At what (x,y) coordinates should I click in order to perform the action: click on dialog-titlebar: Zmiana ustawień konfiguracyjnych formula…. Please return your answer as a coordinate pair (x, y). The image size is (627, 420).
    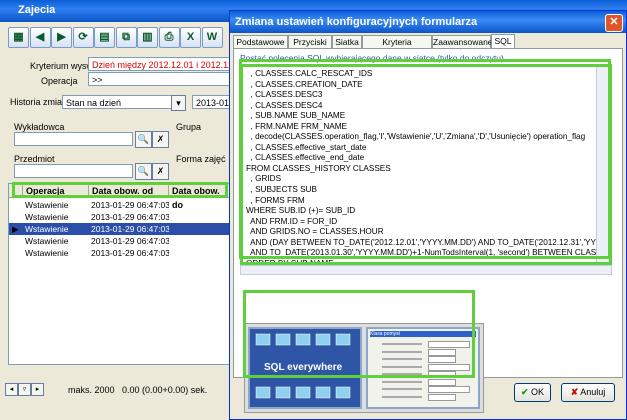
    Looking at the image, I should click on (428, 22).